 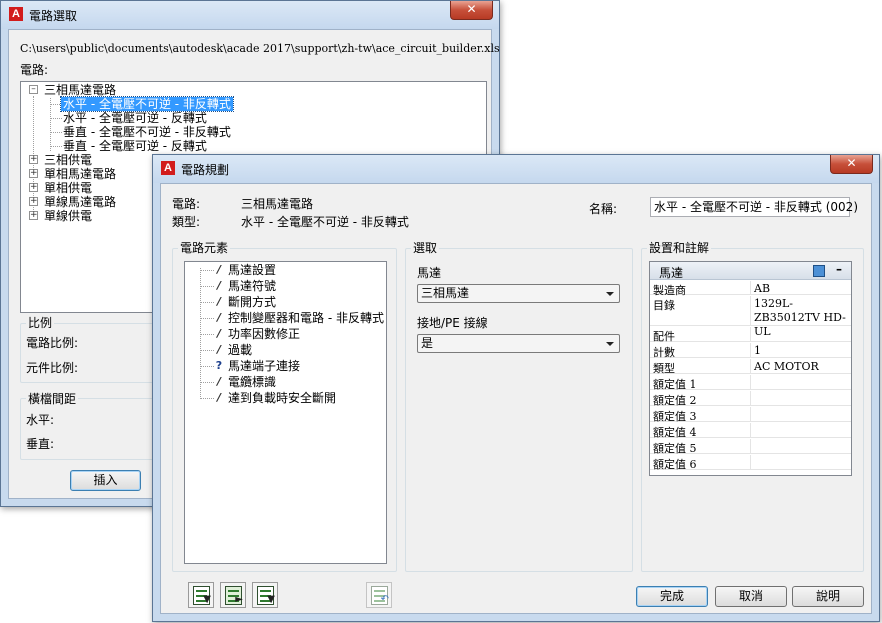 What do you see at coordinates (672, 596) in the screenshot?
I see `finish-button: 完成` at bounding box center [672, 596].